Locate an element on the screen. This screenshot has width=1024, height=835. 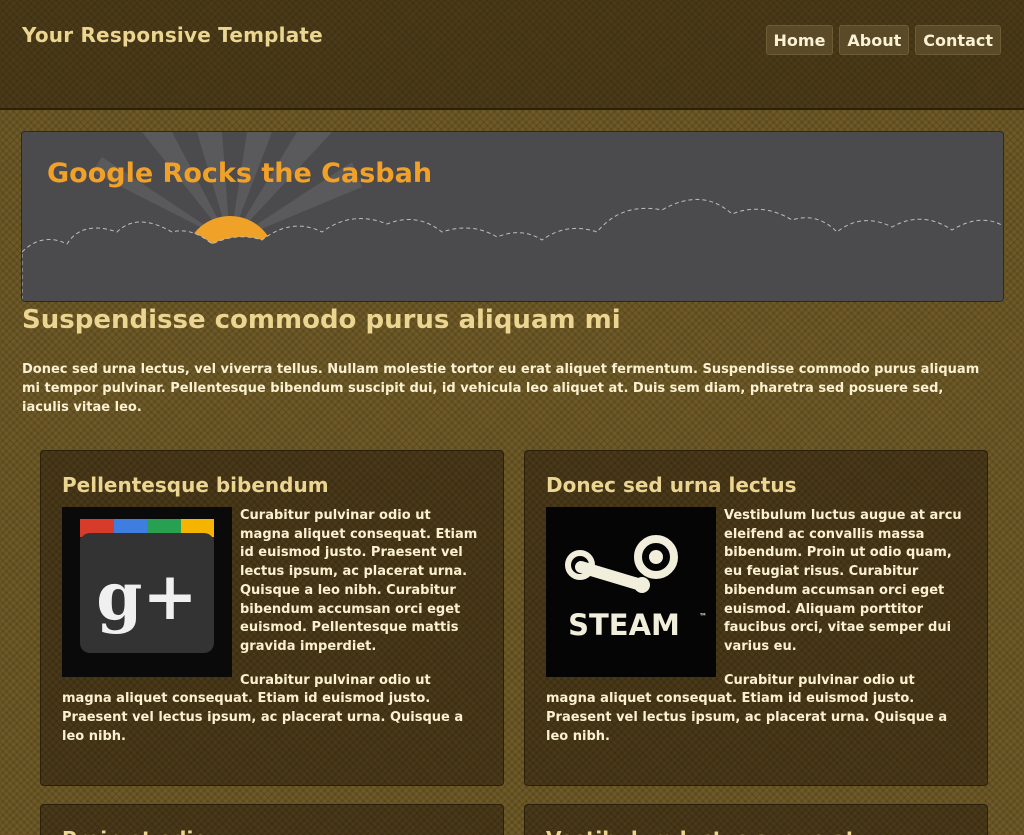
nav-home-button: Home is located at coordinates (799, 40).